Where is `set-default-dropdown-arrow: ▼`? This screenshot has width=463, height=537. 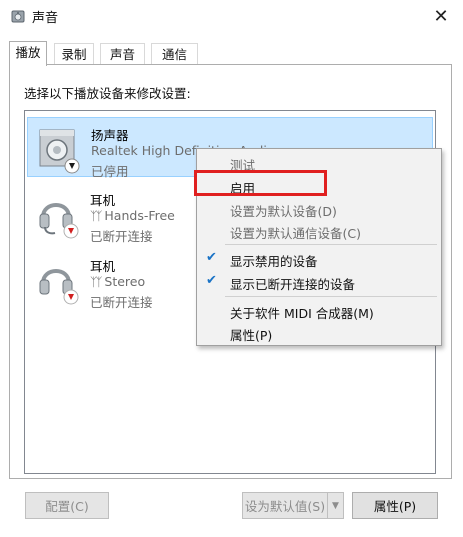 set-default-dropdown-arrow: ▼ is located at coordinates (335, 505).